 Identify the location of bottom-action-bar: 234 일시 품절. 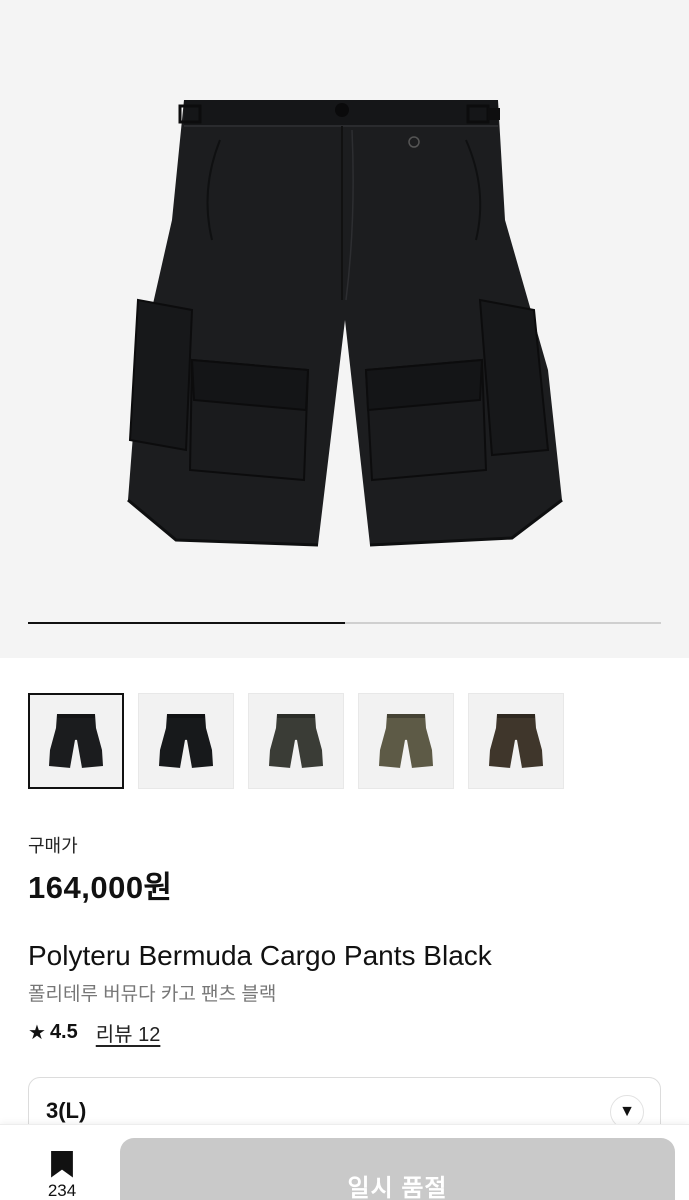
(344, 1162).